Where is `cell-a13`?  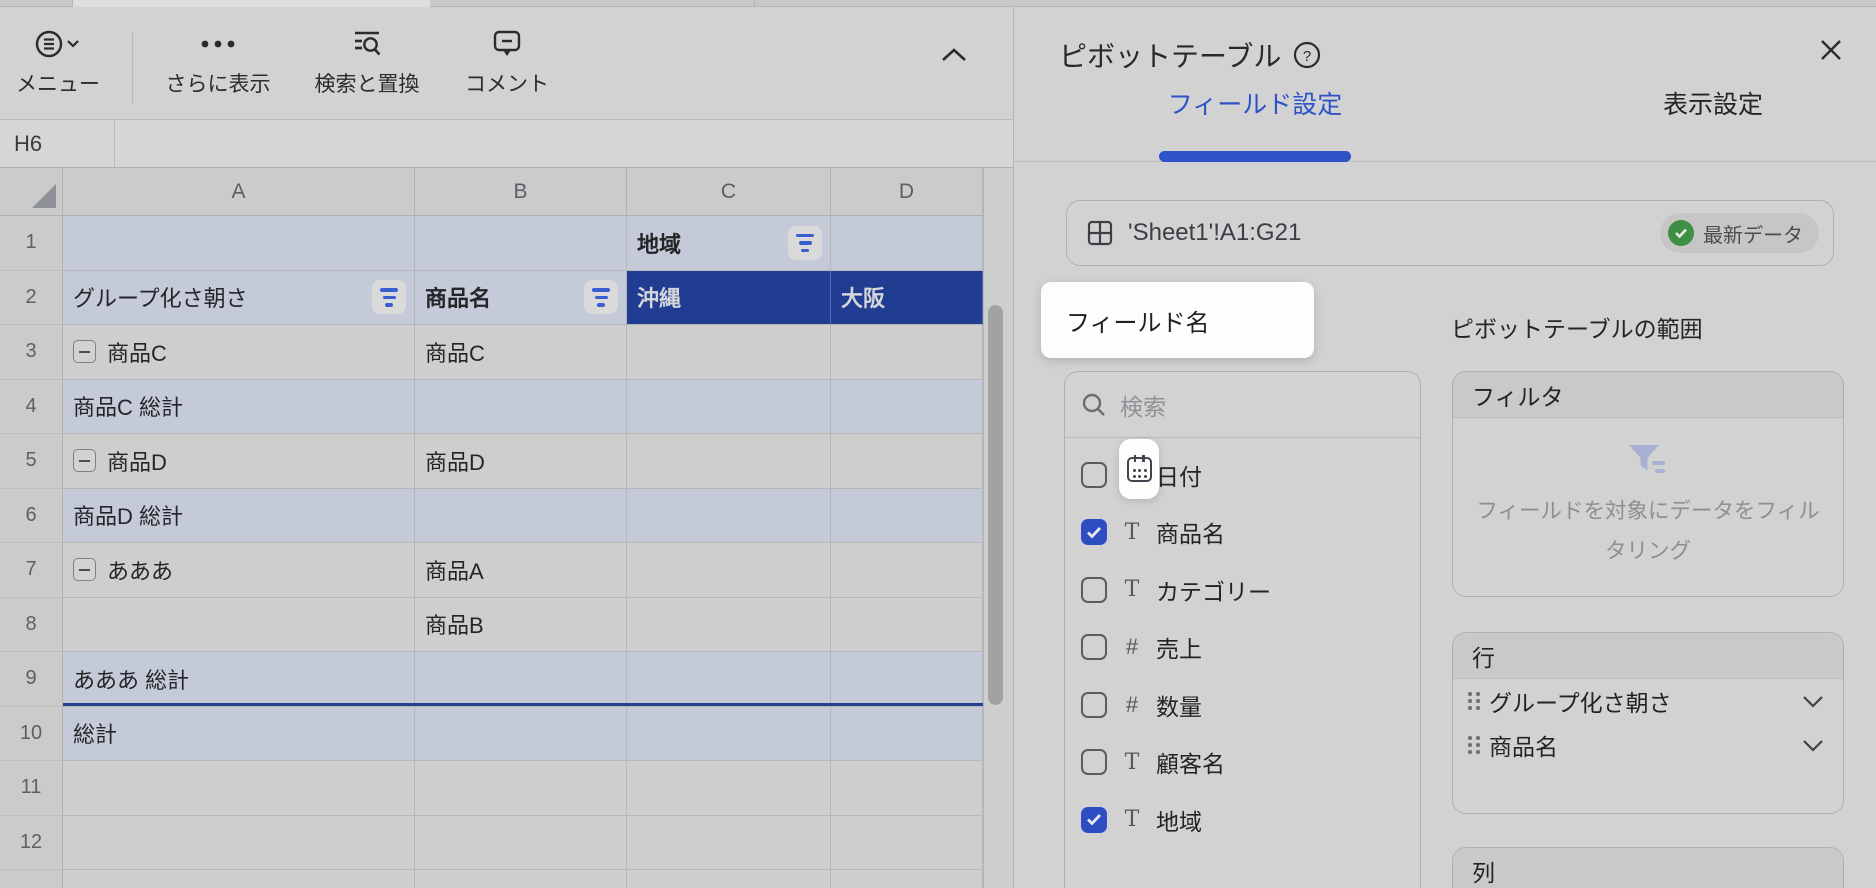 cell-a13 is located at coordinates (239, 879).